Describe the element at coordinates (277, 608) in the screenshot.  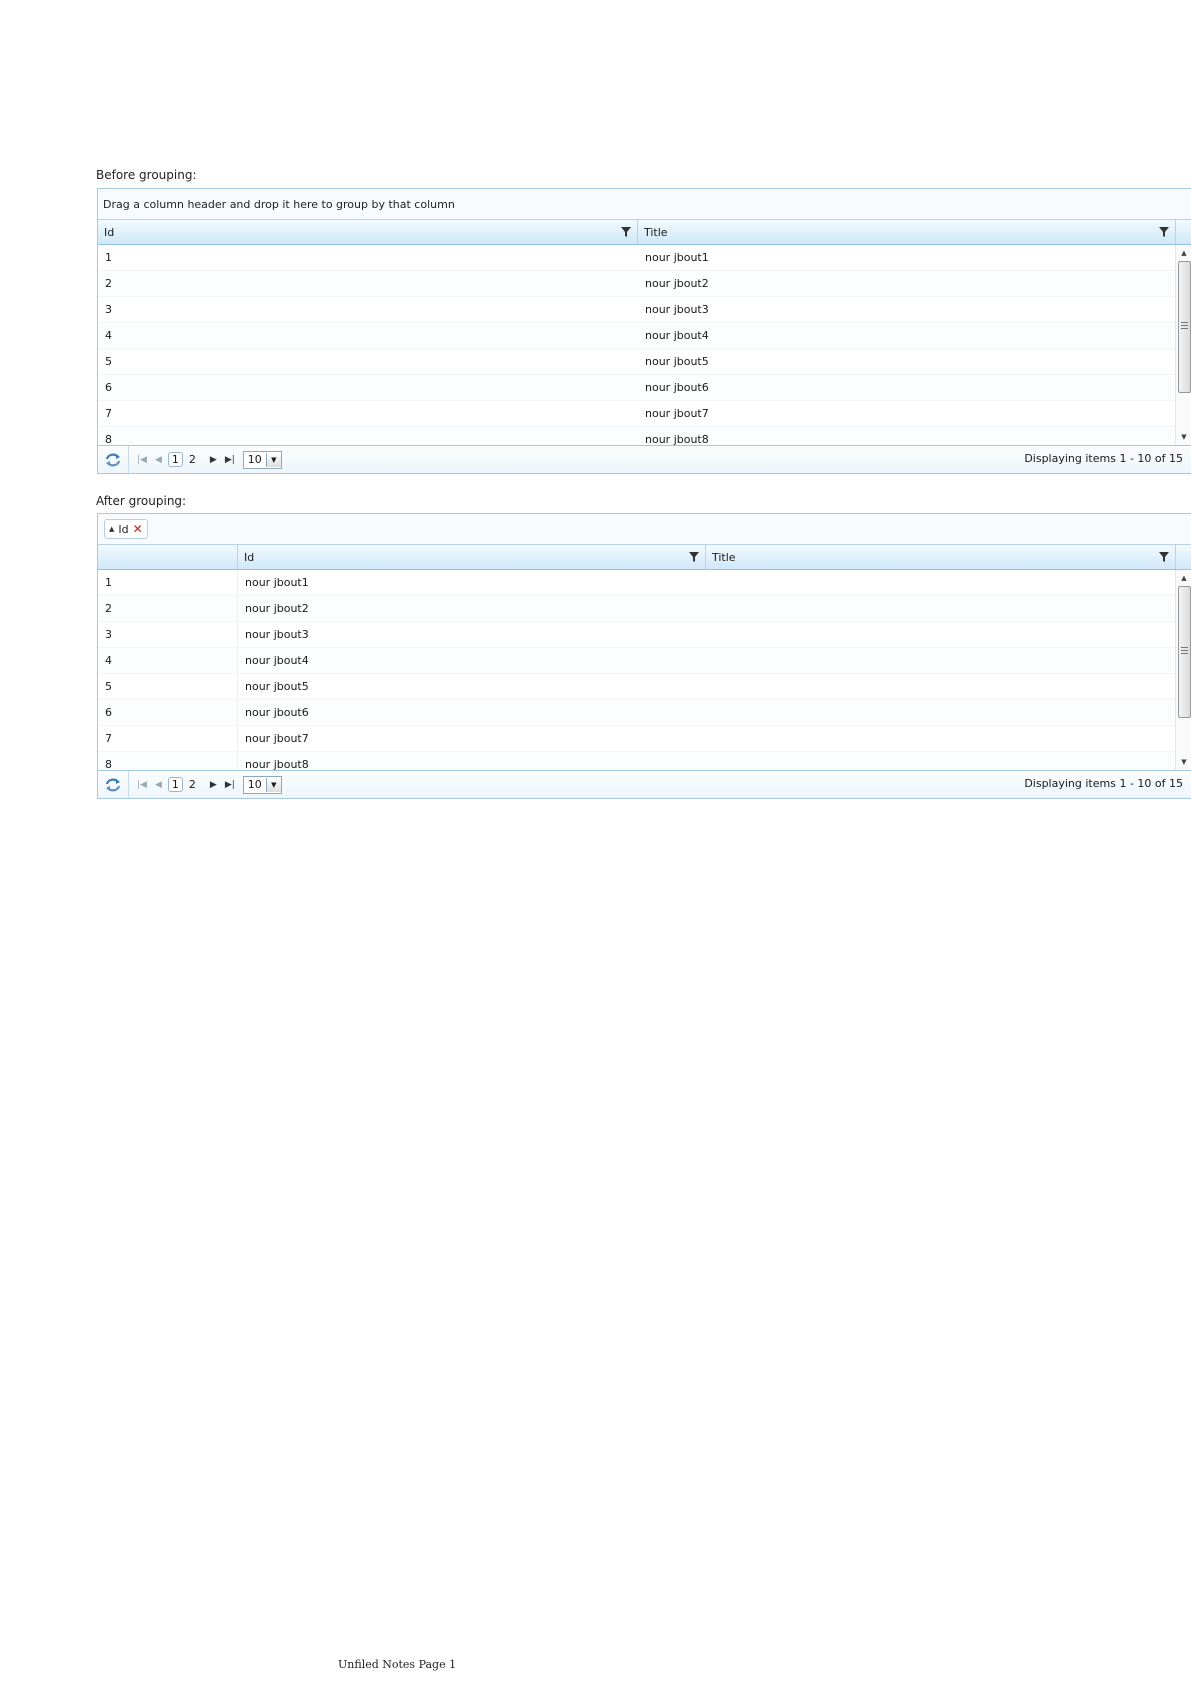
I see `cell-id: nour jbout2` at that location.